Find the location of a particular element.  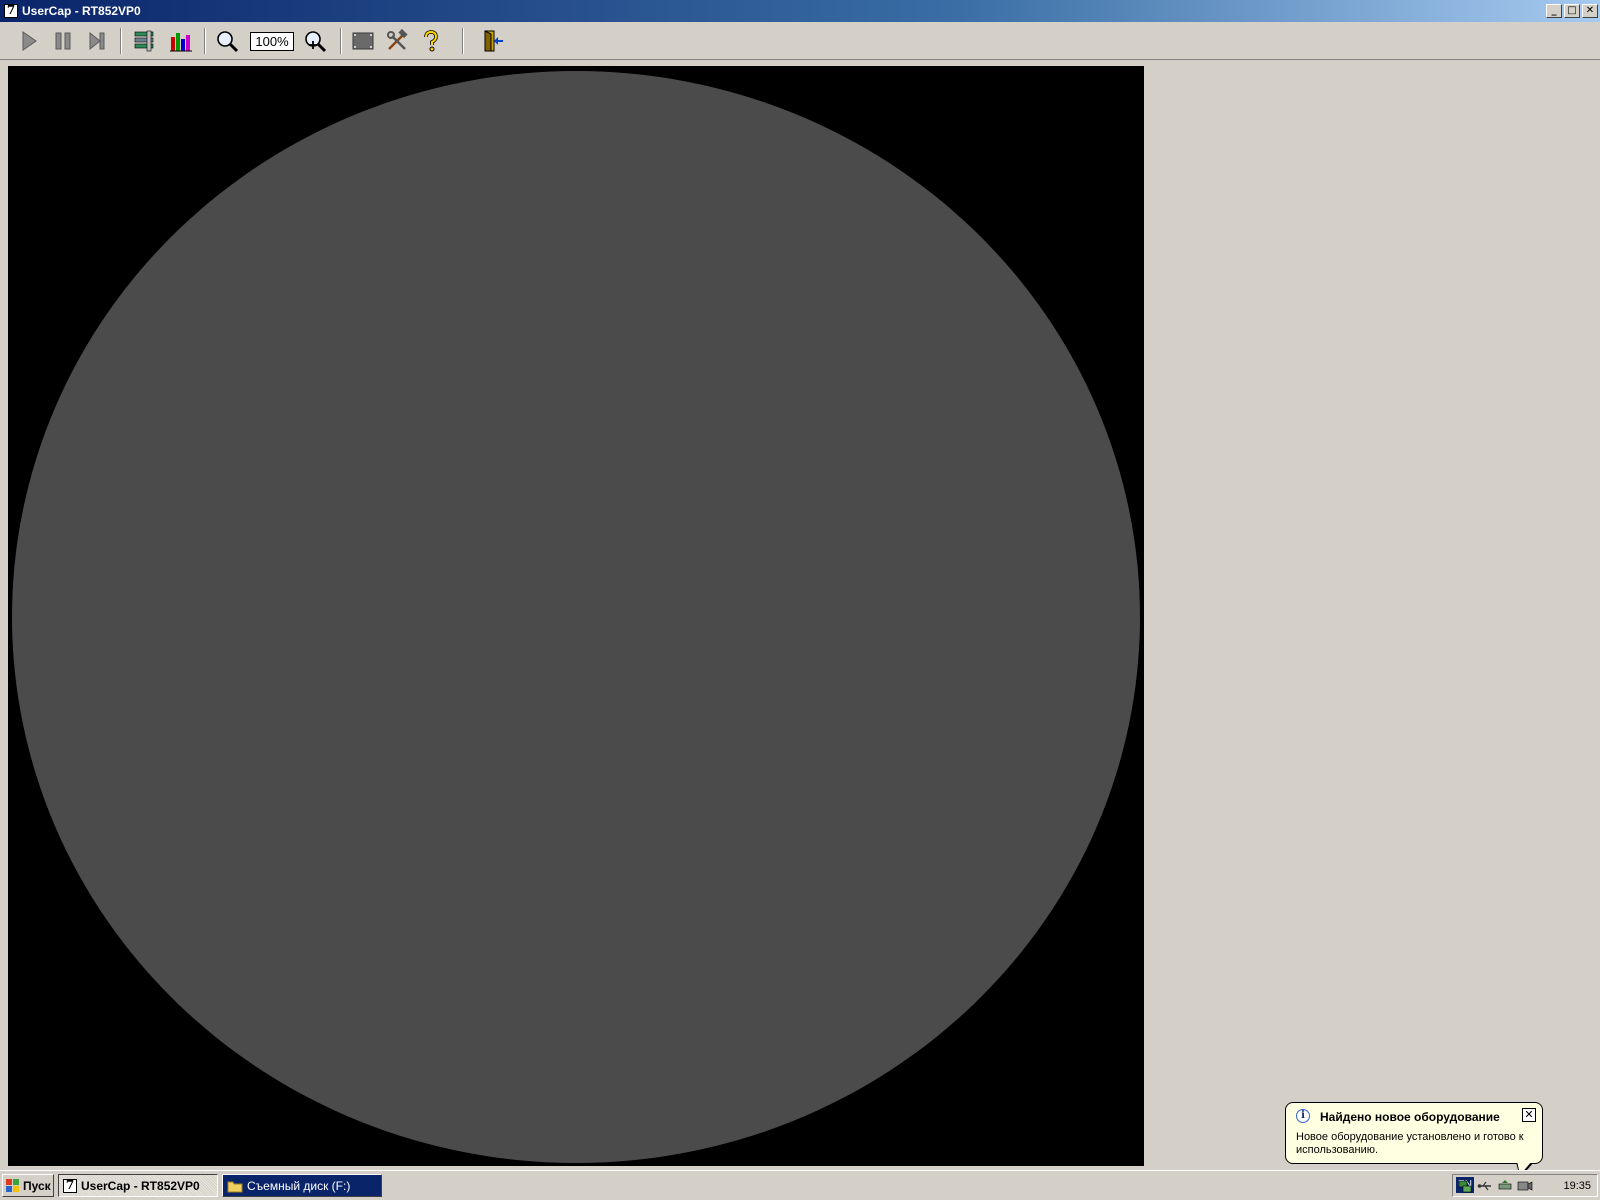

zoom-out-icon is located at coordinates (228, 42).